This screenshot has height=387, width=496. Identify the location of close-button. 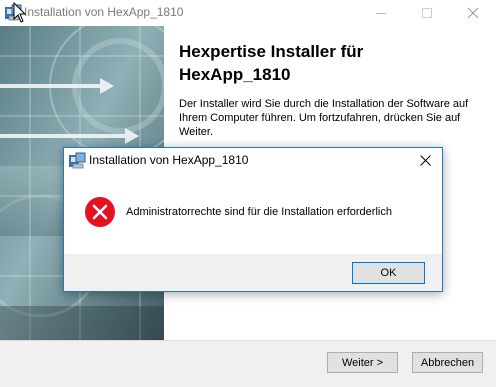
(473, 13).